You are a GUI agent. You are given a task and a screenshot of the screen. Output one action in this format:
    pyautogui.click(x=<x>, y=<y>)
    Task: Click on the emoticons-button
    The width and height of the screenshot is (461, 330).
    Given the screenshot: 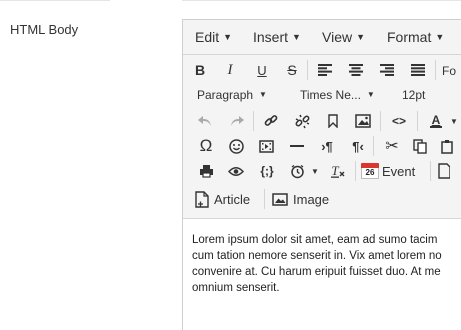 What is the action you would take?
    pyautogui.click(x=236, y=146)
    